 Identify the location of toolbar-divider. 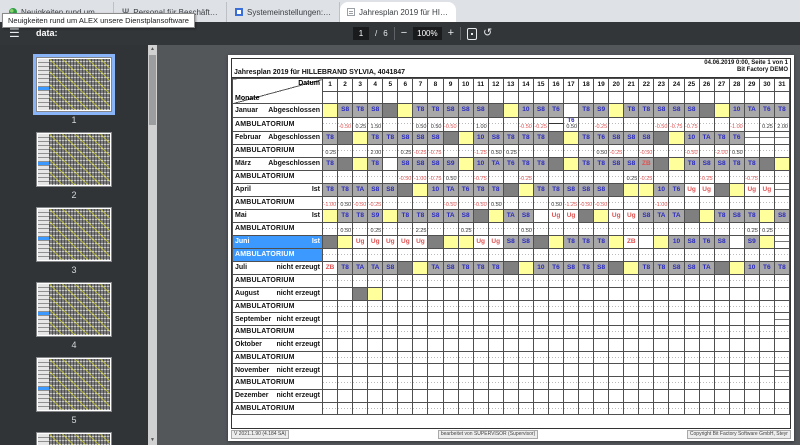
(461, 33).